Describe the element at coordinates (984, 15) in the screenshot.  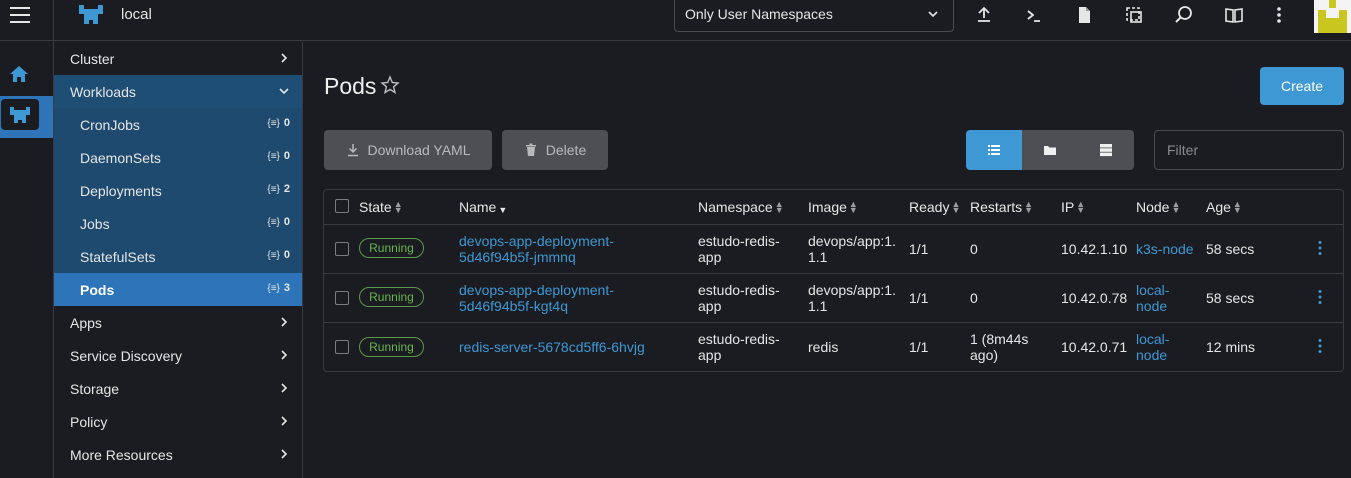
I see `upload-icon` at that location.